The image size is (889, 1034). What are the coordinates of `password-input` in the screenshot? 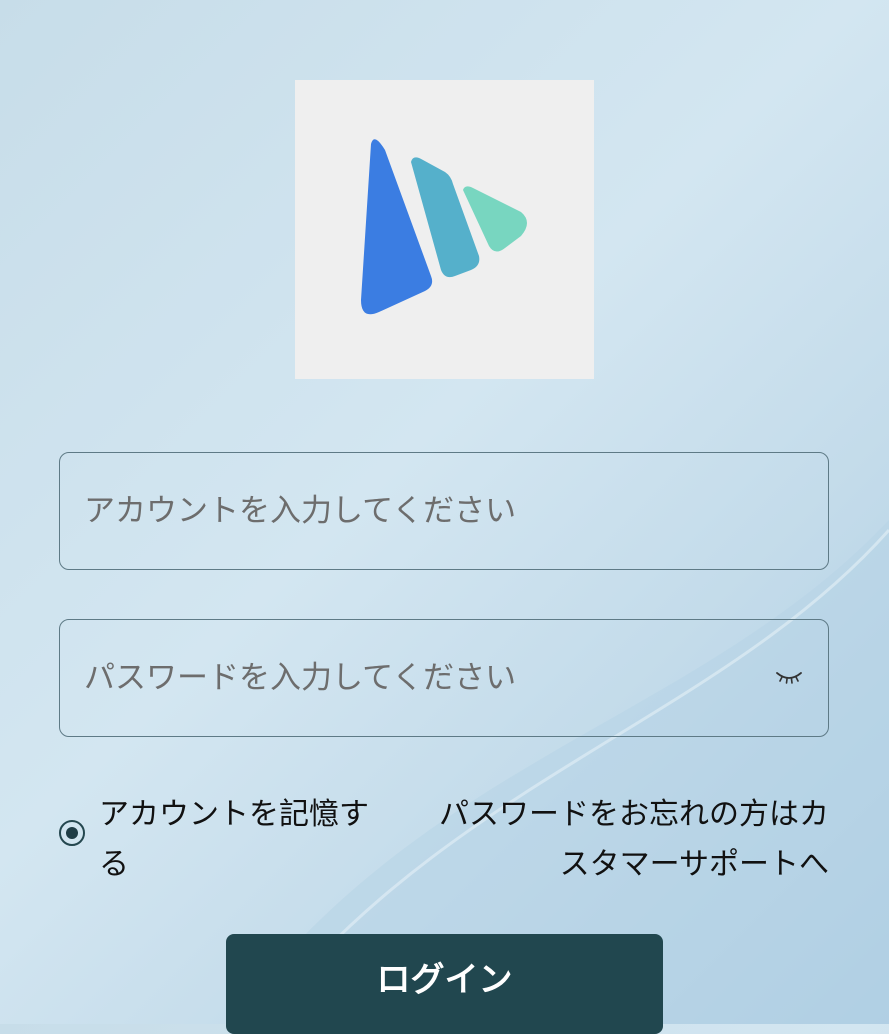 It's located at (424, 678).